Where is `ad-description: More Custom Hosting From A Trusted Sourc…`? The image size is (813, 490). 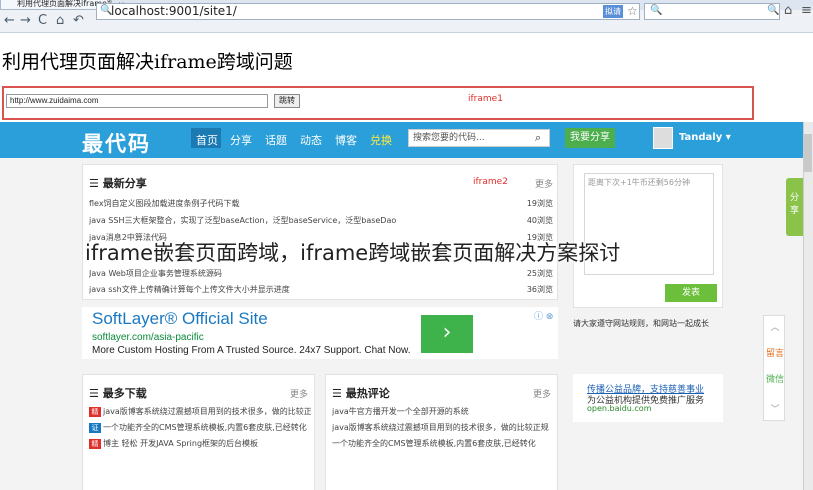 ad-description: More Custom Hosting From A Trusted Sourc… is located at coordinates (251, 350).